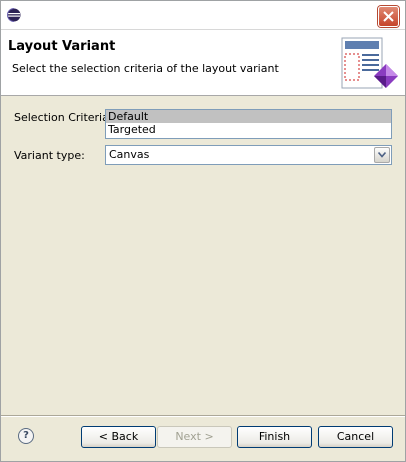 Image resolution: width=406 pixels, height=462 pixels. Describe the element at coordinates (355, 437) in the screenshot. I see `cancel-button: Cancel` at that location.